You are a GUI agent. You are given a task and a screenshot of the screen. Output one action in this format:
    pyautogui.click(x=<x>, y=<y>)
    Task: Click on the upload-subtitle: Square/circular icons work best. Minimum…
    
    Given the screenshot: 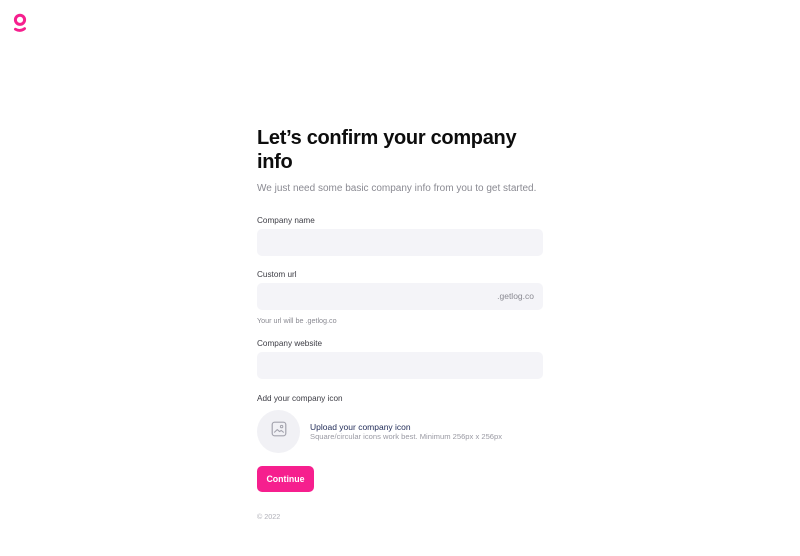 What is the action you would take?
    pyautogui.click(x=406, y=436)
    